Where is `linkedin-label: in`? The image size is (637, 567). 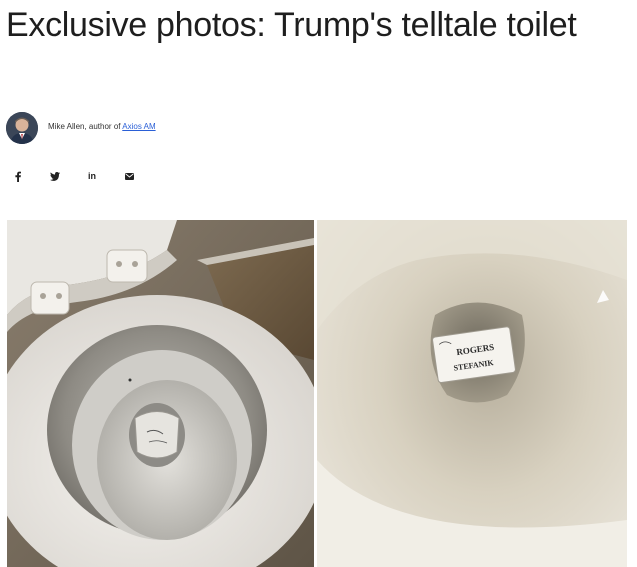 linkedin-label: in is located at coordinates (92, 176).